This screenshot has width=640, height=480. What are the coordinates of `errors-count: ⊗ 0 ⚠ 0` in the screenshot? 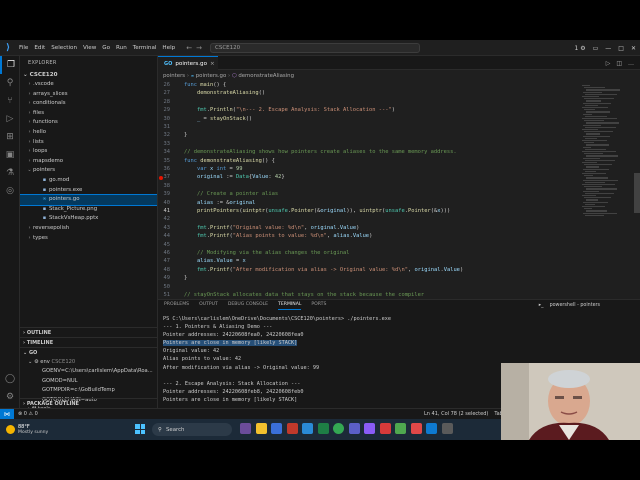 It's located at (28, 414).